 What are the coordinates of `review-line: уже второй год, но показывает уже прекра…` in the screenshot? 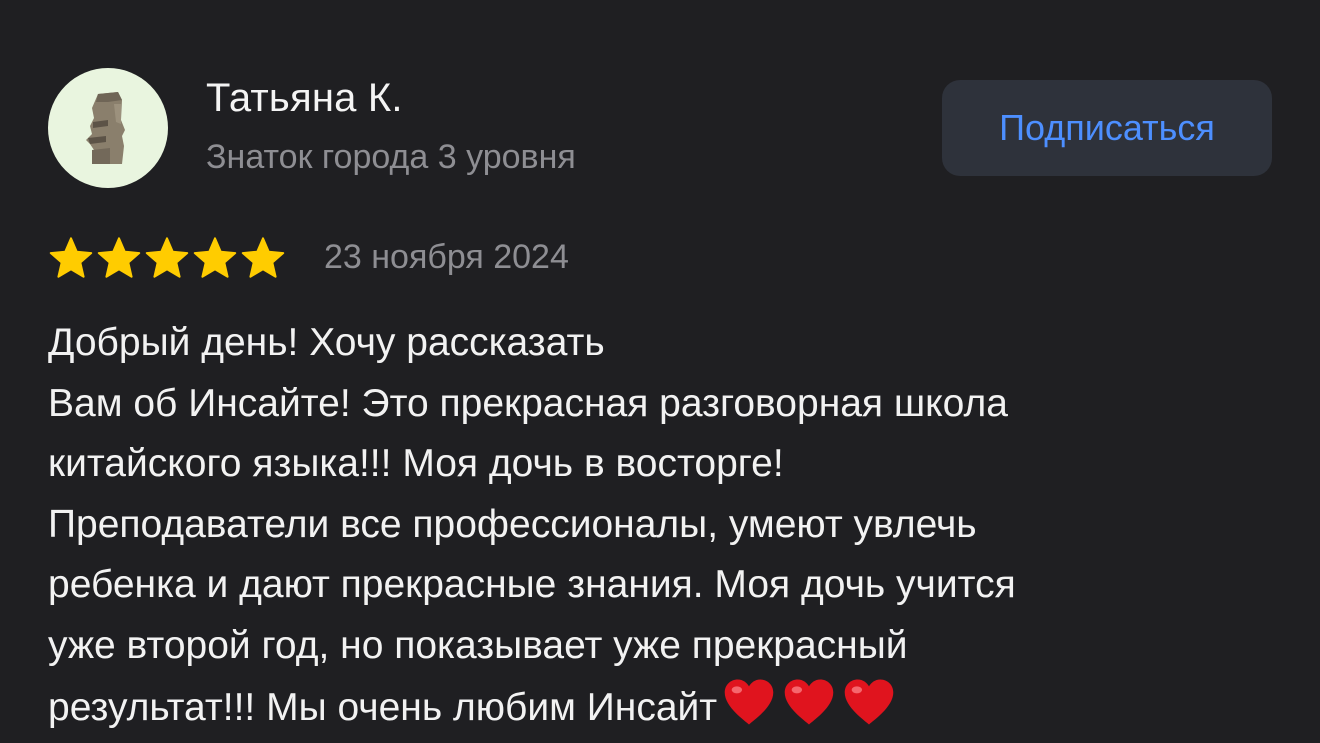 It's located at (478, 645).